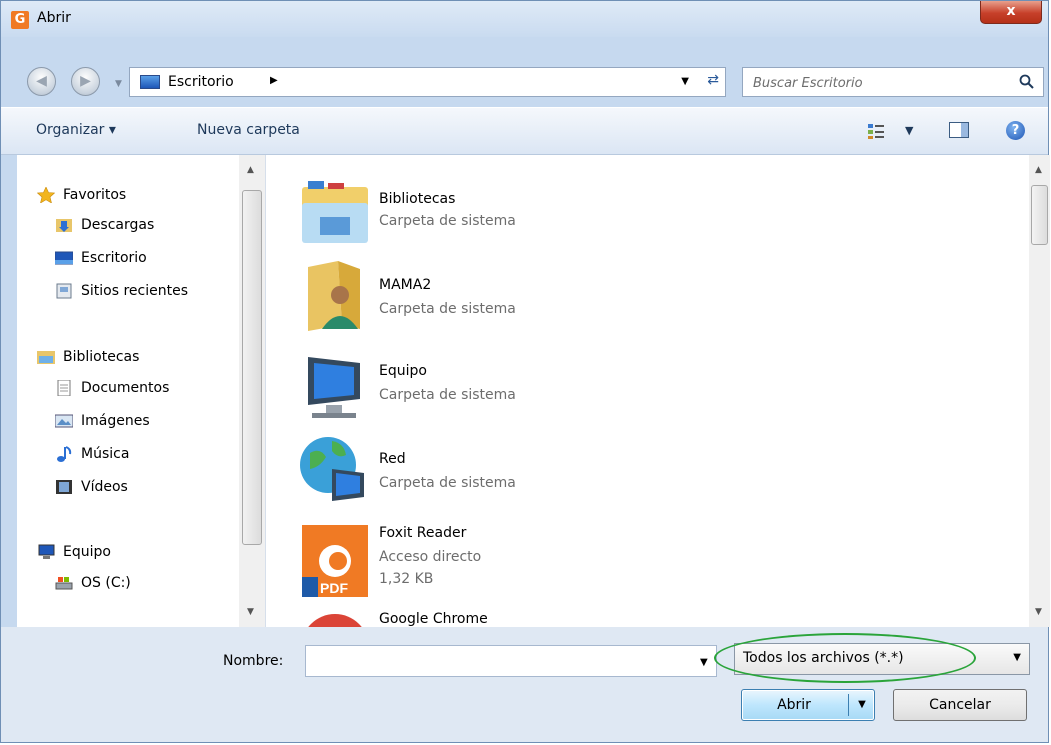 This screenshot has width=1051, height=745. Describe the element at coordinates (704, 662) in the screenshot. I see `filename-dropdown-icon: ▼` at that location.